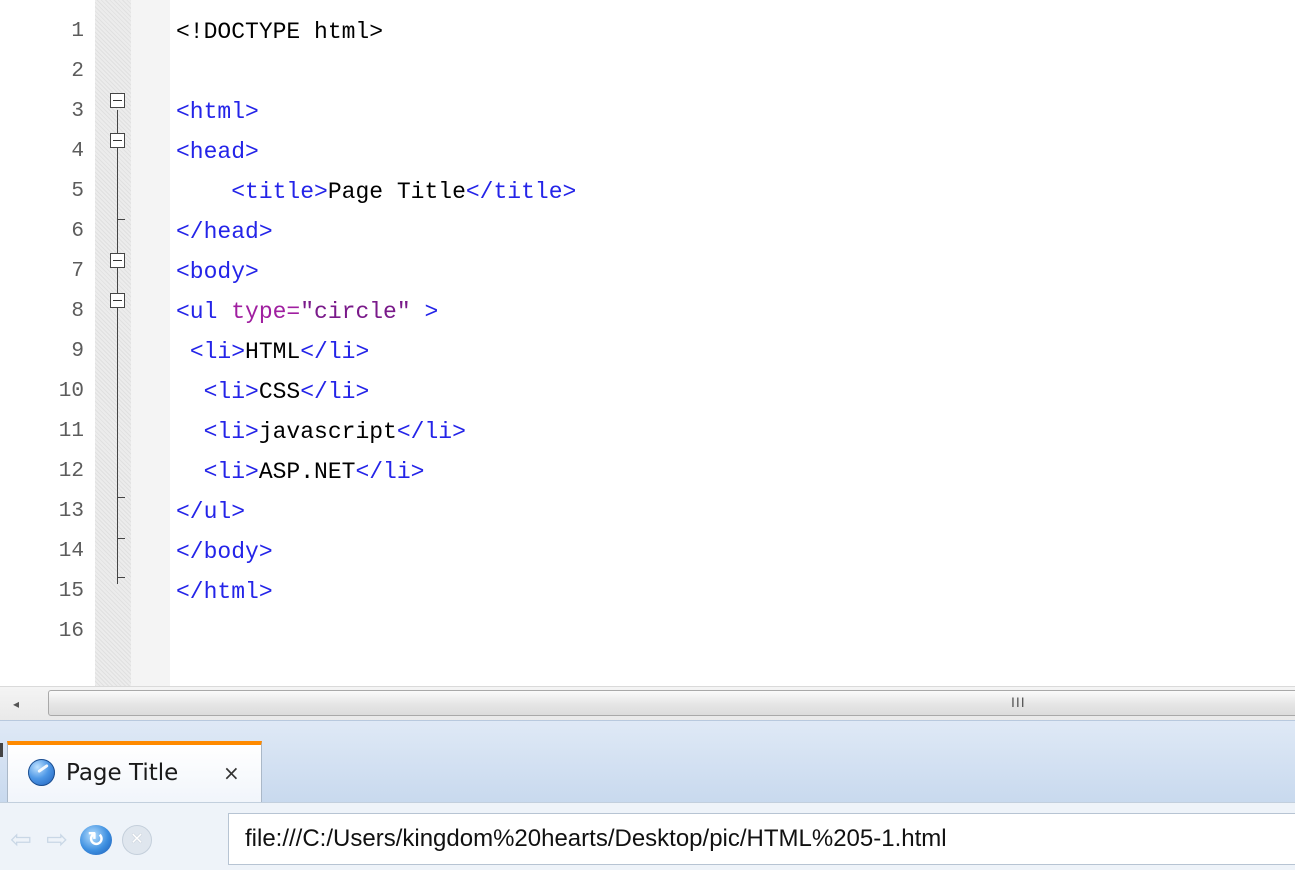 This screenshot has height=870, width=1295. I want to click on code-line: <body>, so click(217, 272).